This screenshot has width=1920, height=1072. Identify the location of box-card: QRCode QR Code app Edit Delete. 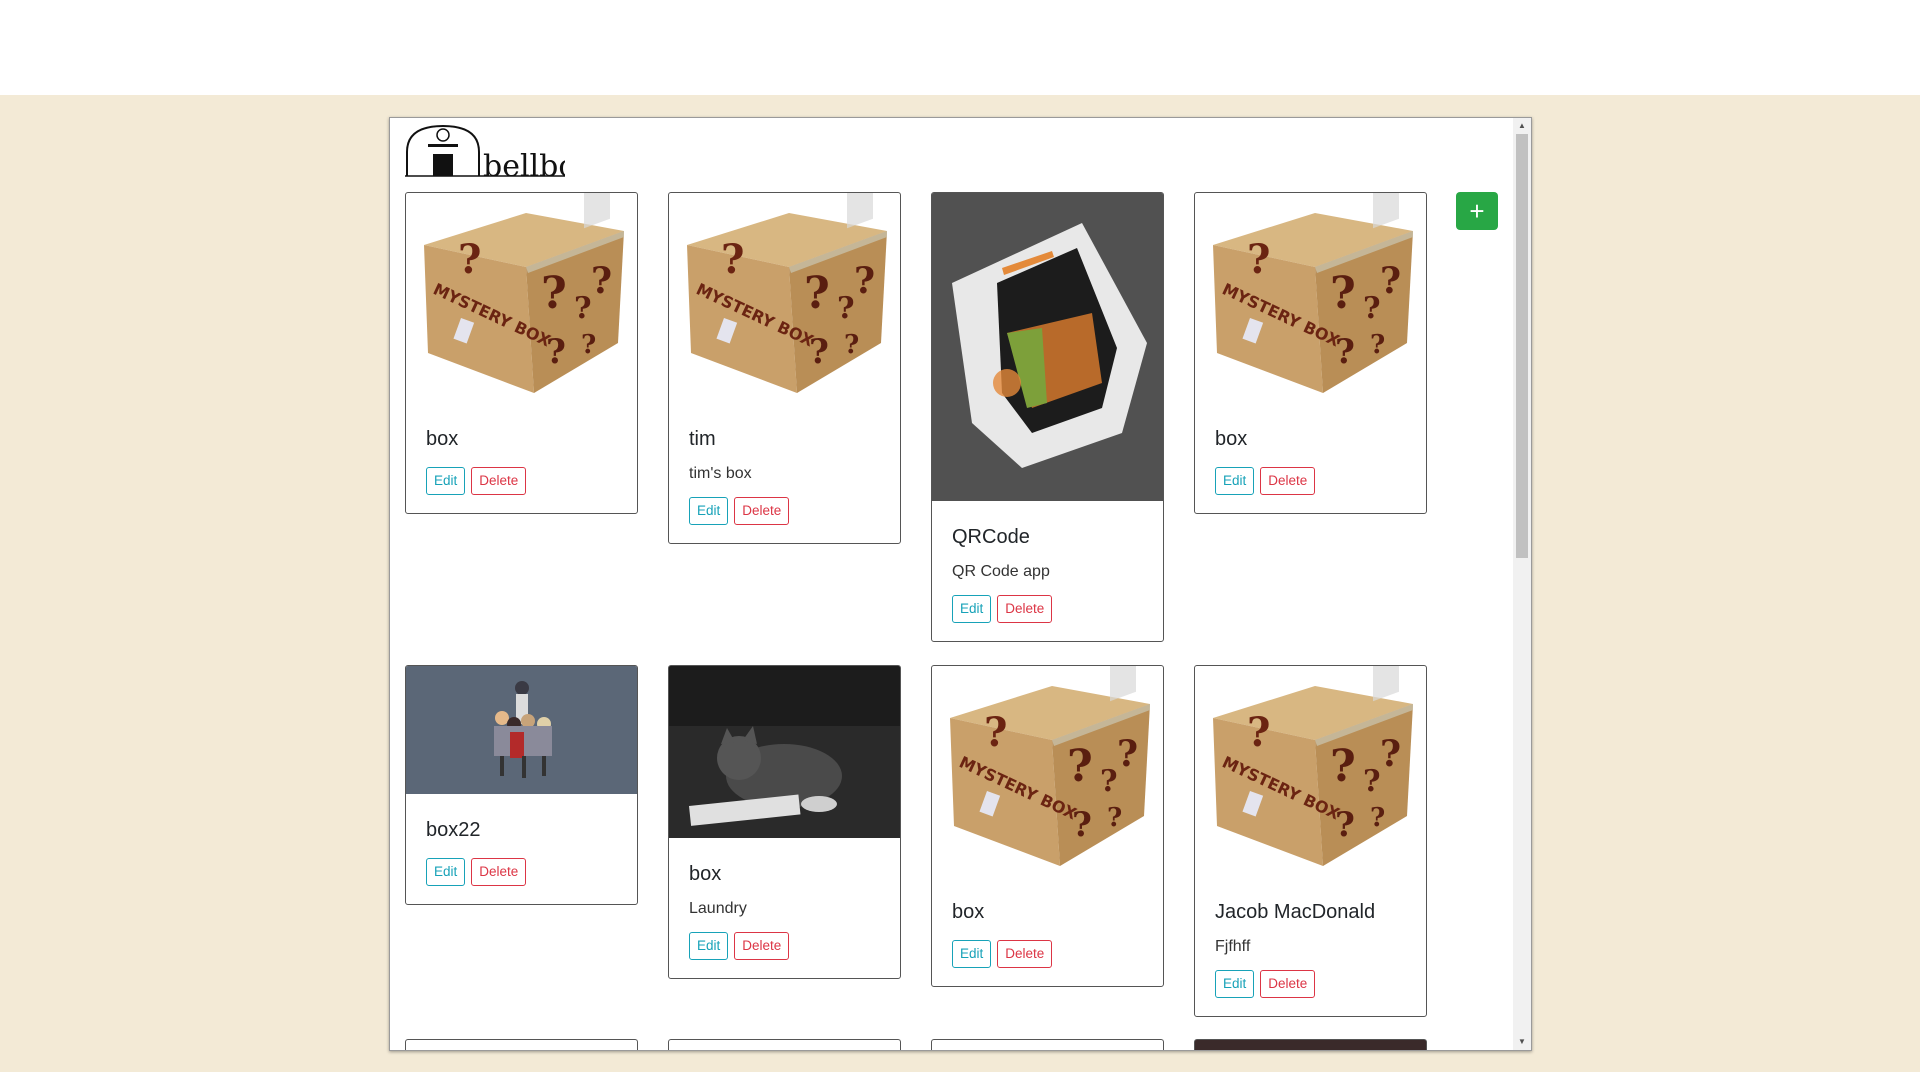
(1047, 417).